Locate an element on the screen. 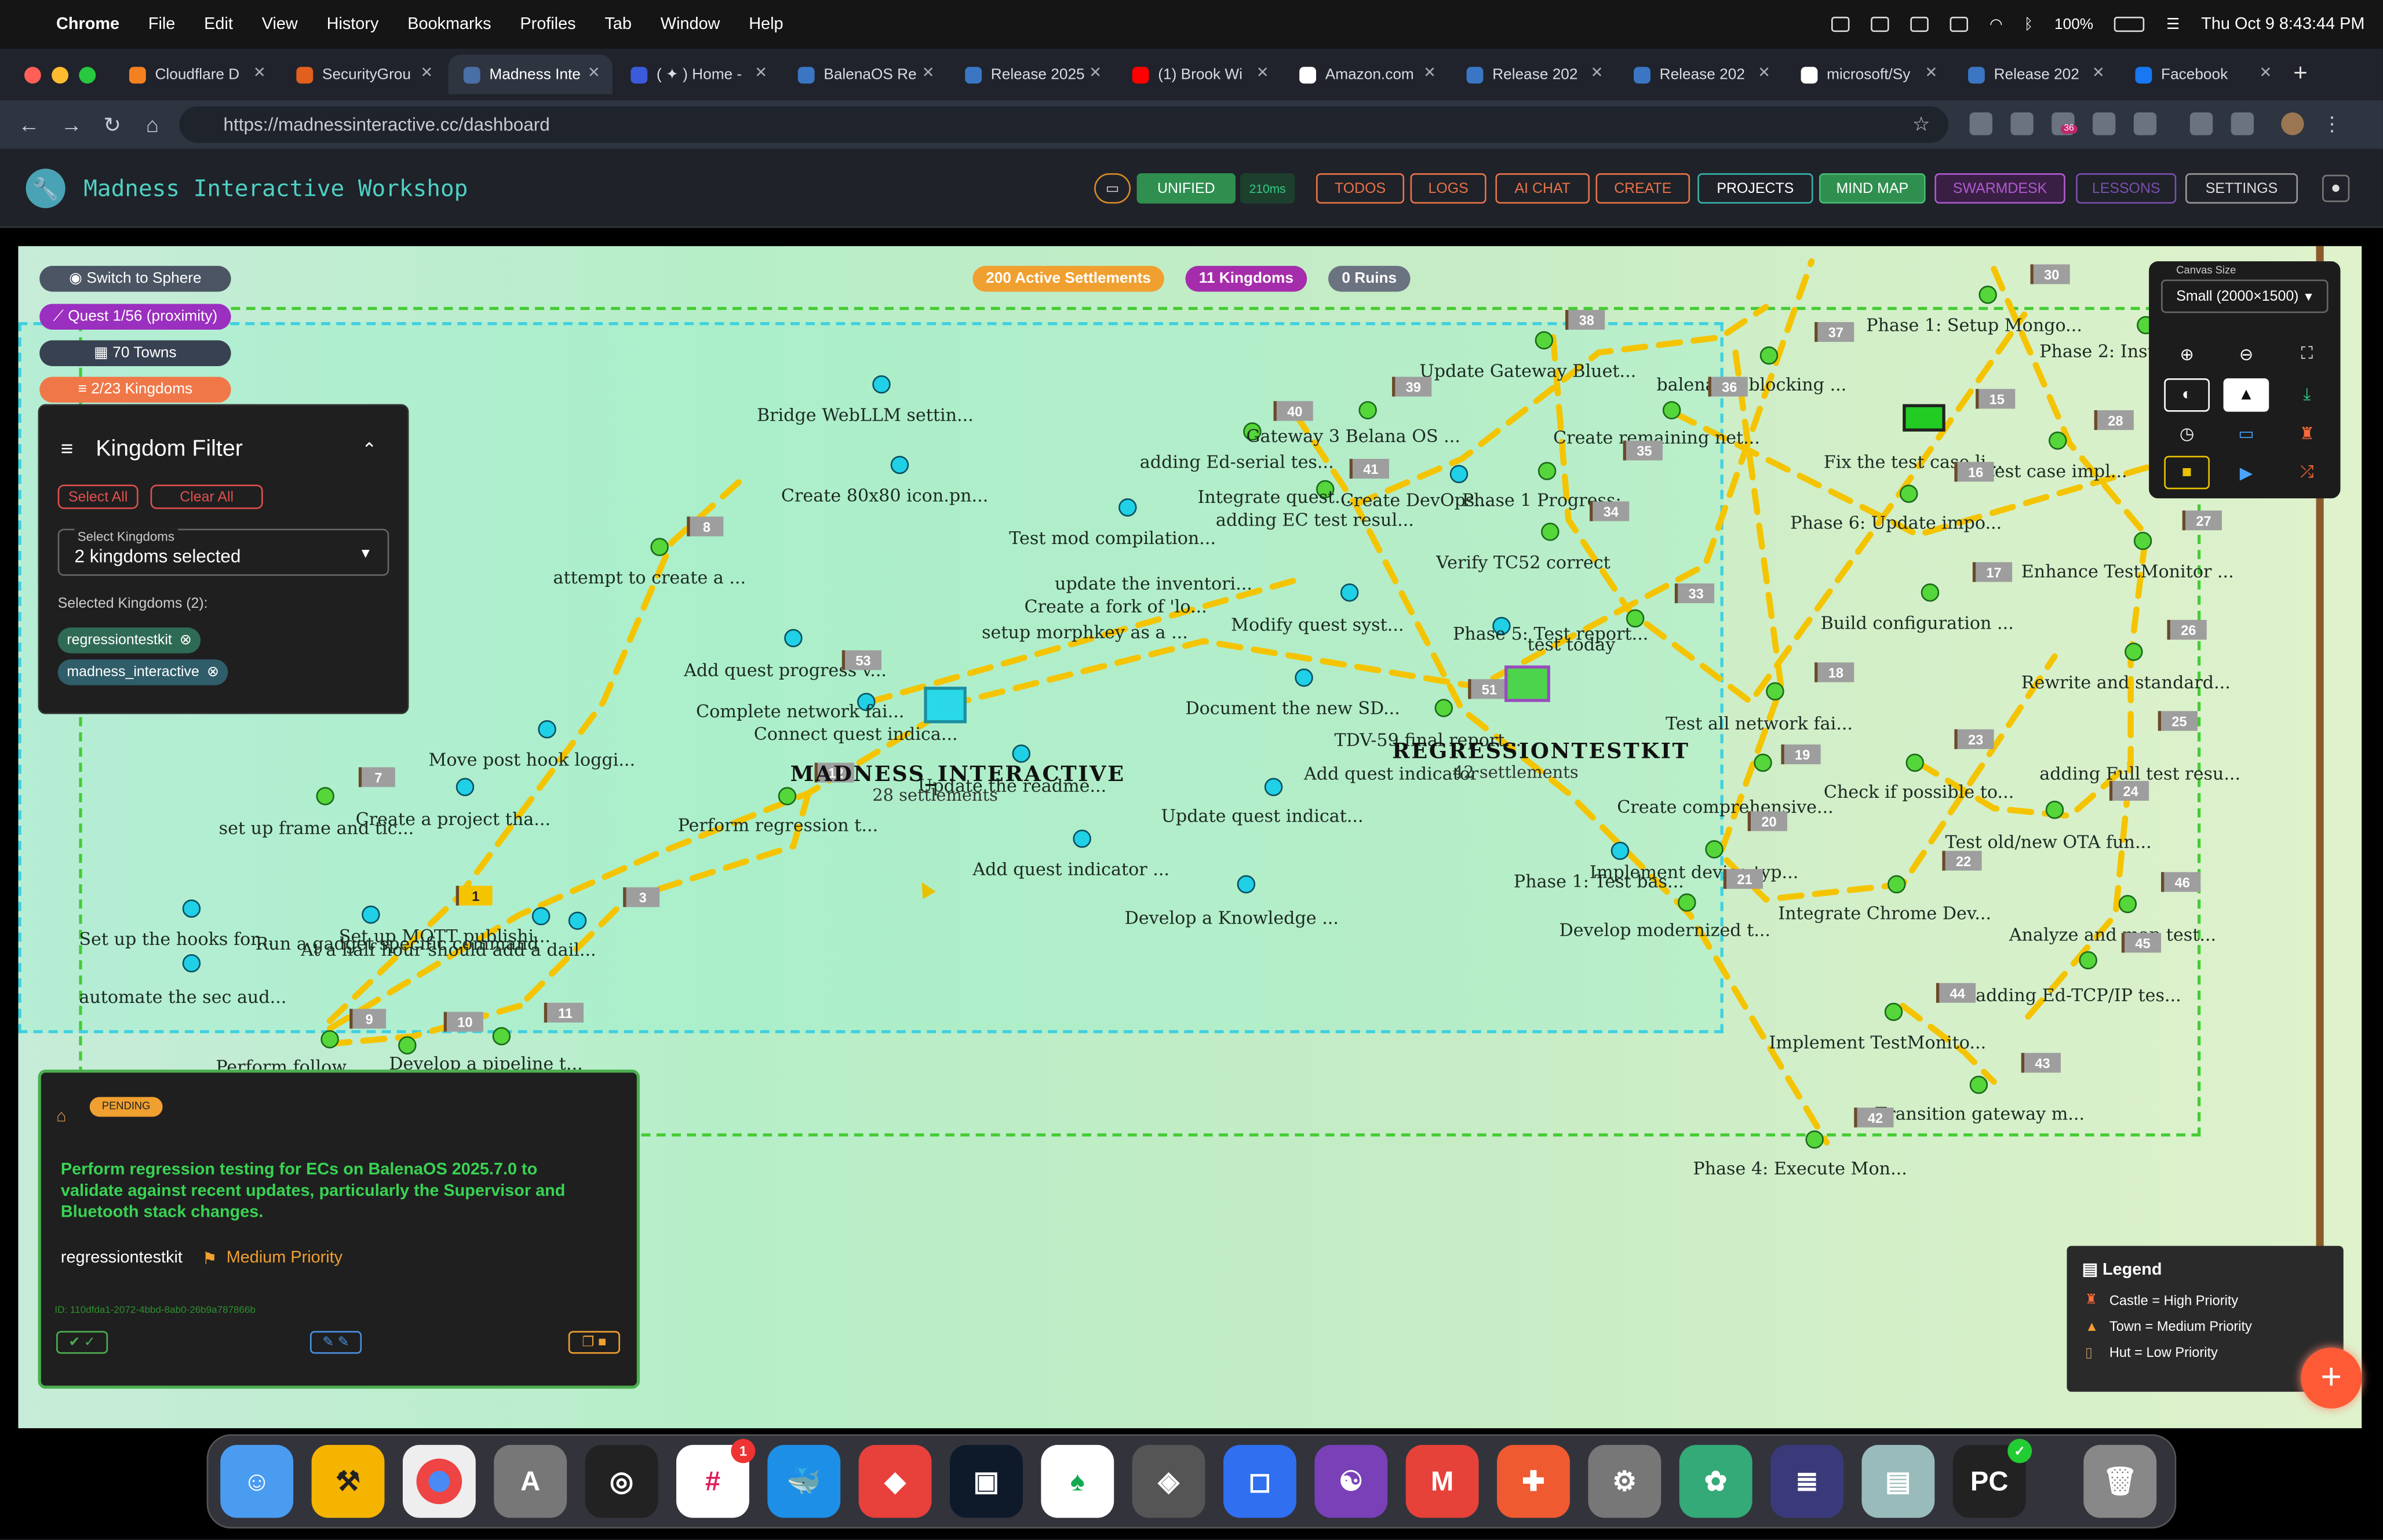 The image size is (2383, 1540). clock-icon: ◷ is located at coordinates (2187, 433).